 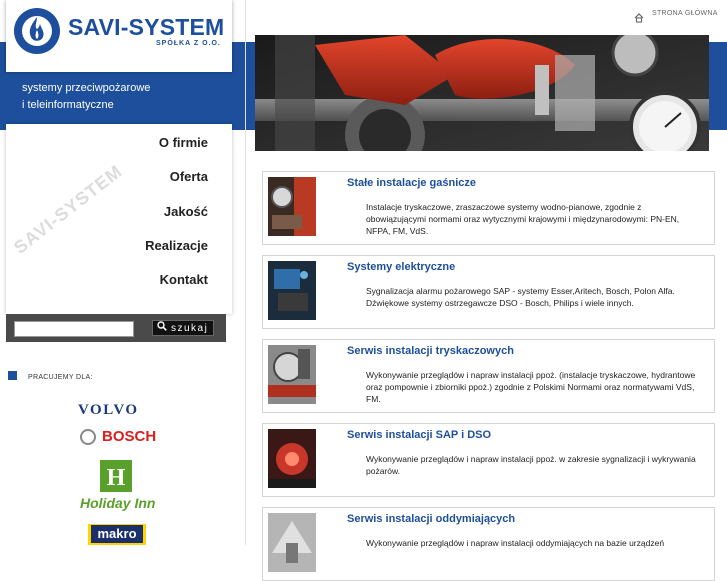 I want to click on service-thumbnail-sprinkler, so click(x=292, y=206).